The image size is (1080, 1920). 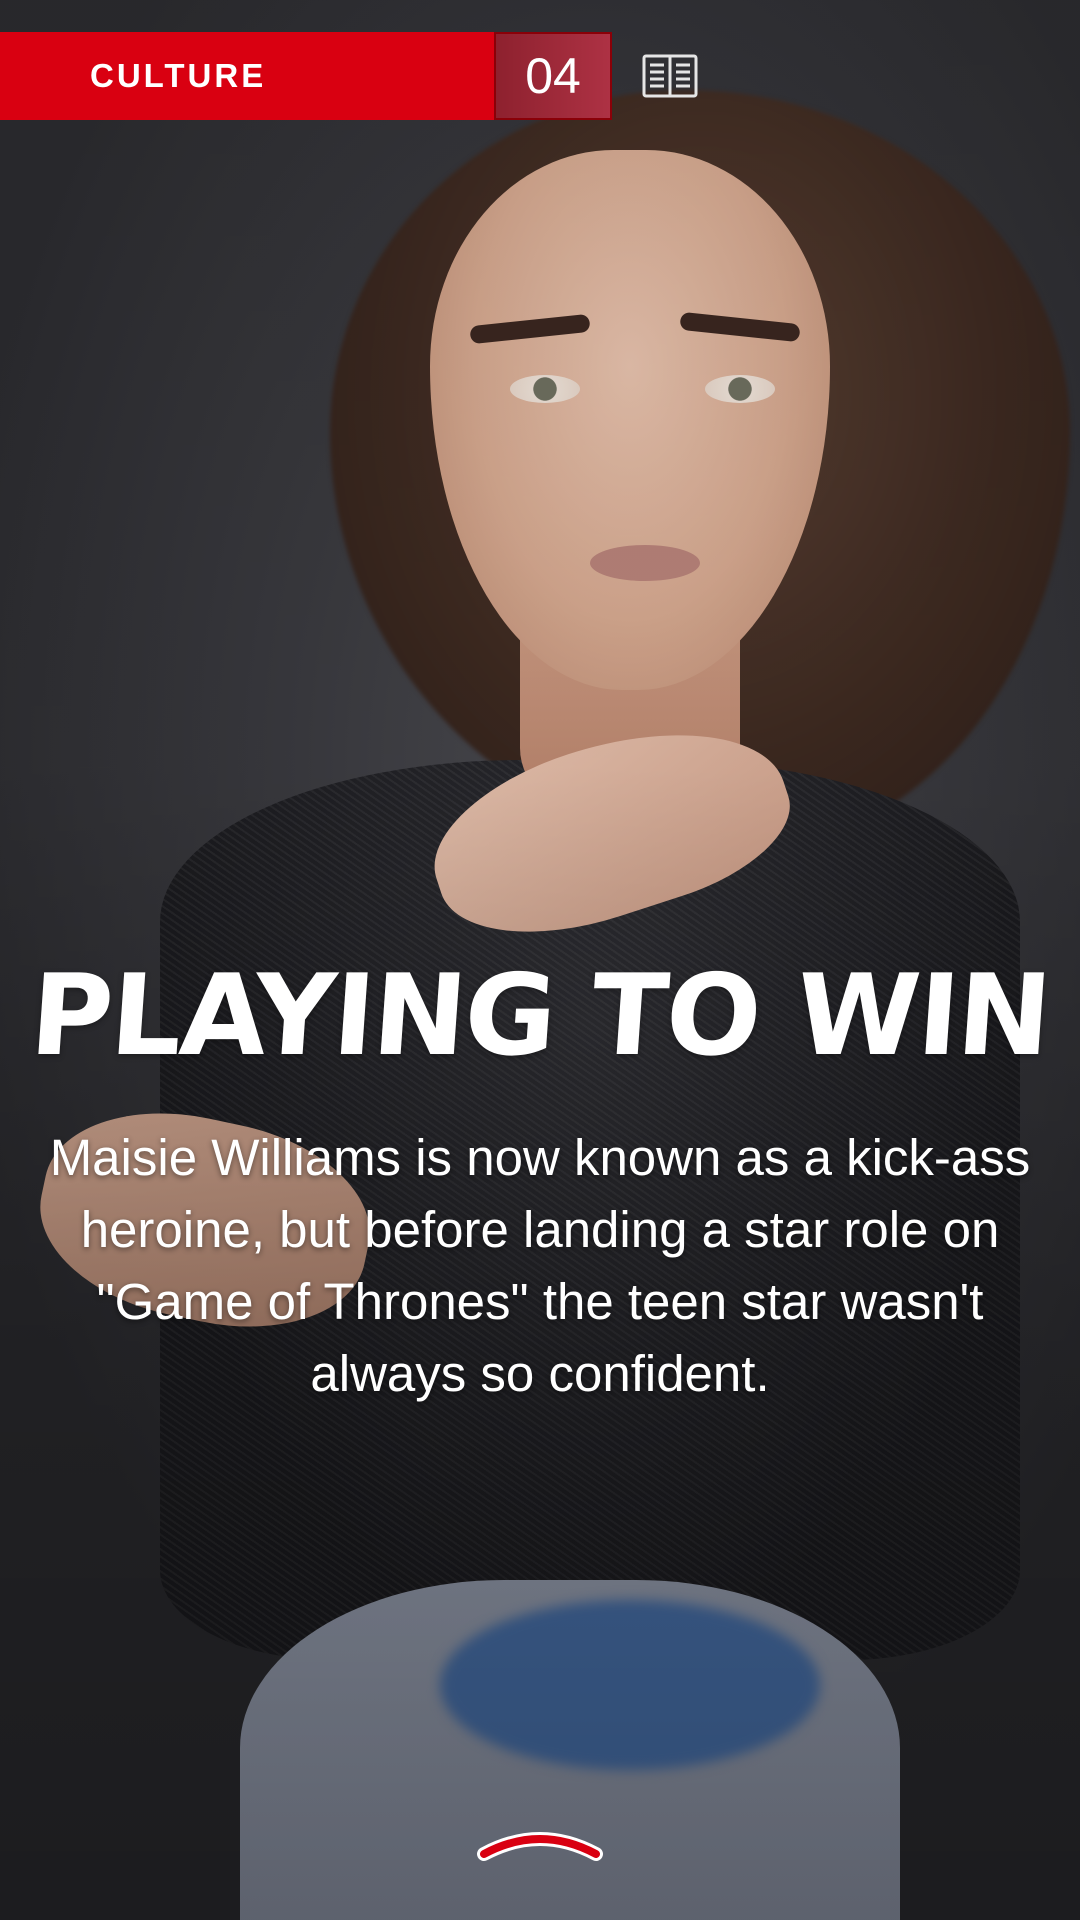 What do you see at coordinates (553, 76) in the screenshot?
I see `page-number: 04` at bounding box center [553, 76].